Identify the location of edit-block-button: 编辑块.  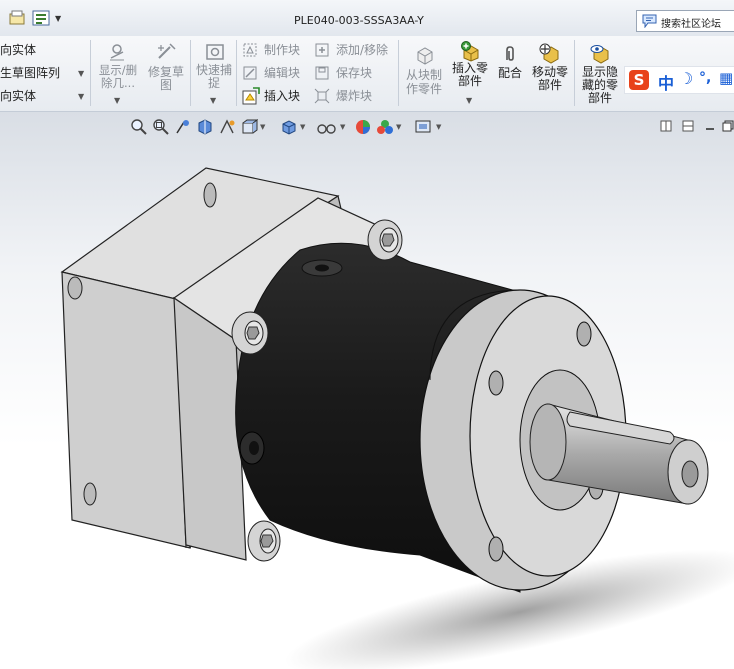
(282, 73).